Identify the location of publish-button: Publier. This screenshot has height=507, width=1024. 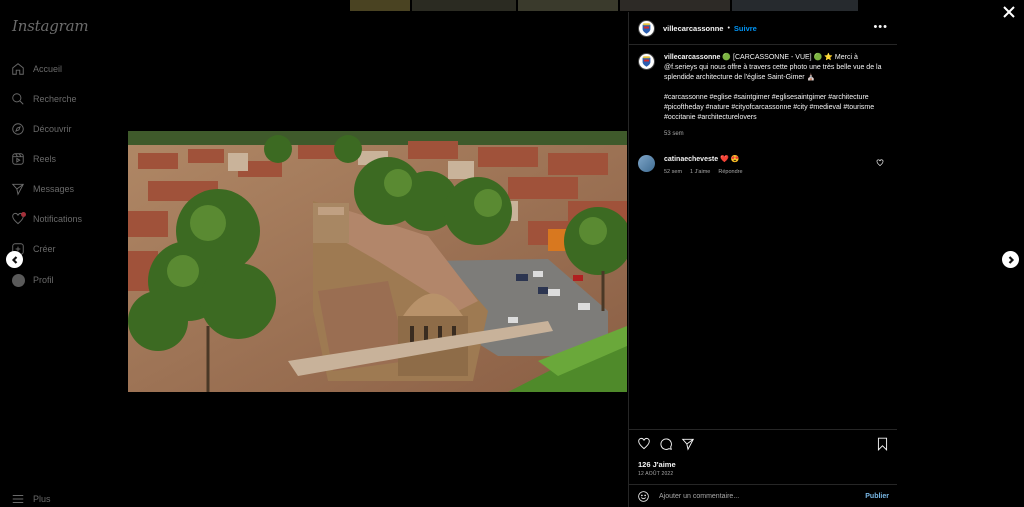
(877, 496).